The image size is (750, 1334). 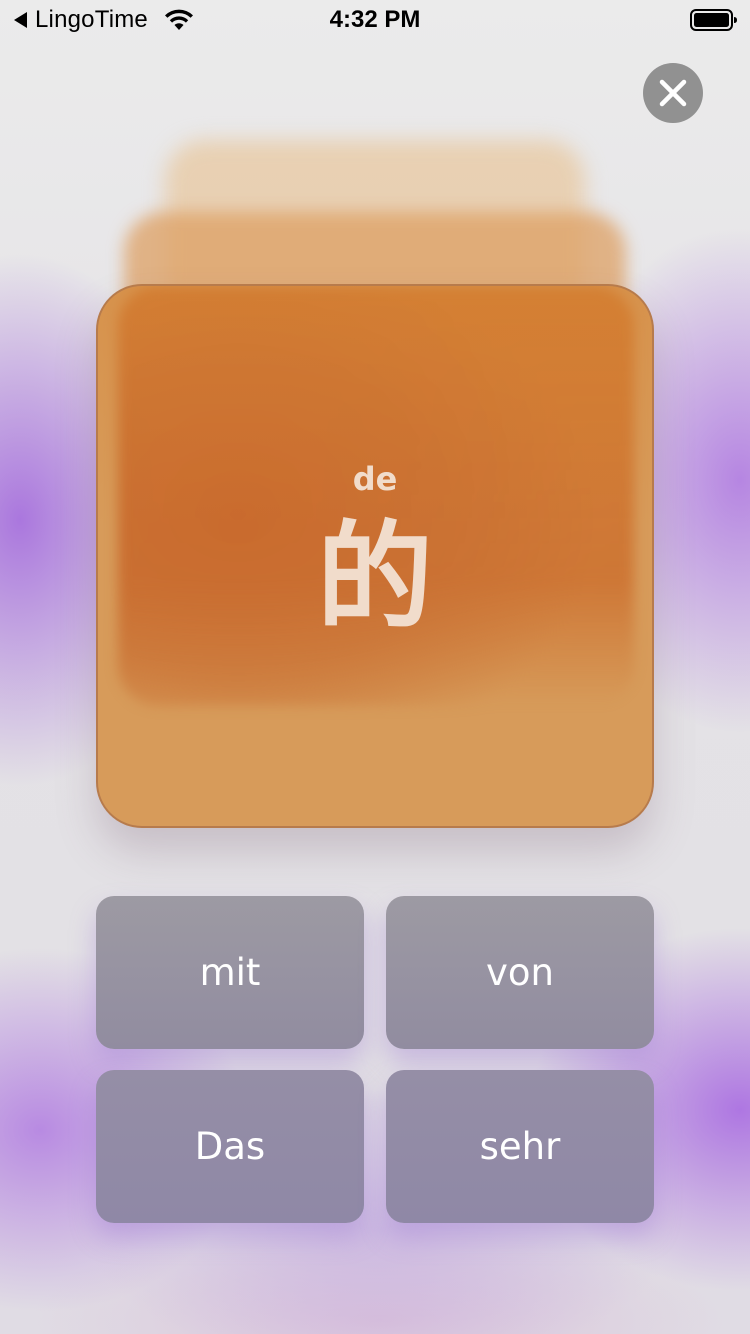 What do you see at coordinates (713, 20) in the screenshot?
I see `battery-icon` at bounding box center [713, 20].